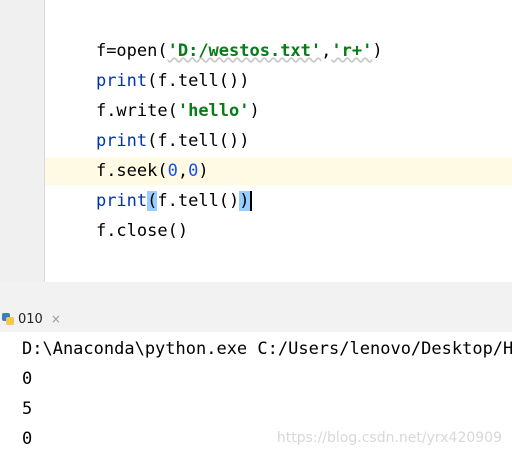 The height and width of the screenshot is (460, 512). Describe the element at coordinates (256, 319) in the screenshot. I see `run-tool-window-bar` at that location.